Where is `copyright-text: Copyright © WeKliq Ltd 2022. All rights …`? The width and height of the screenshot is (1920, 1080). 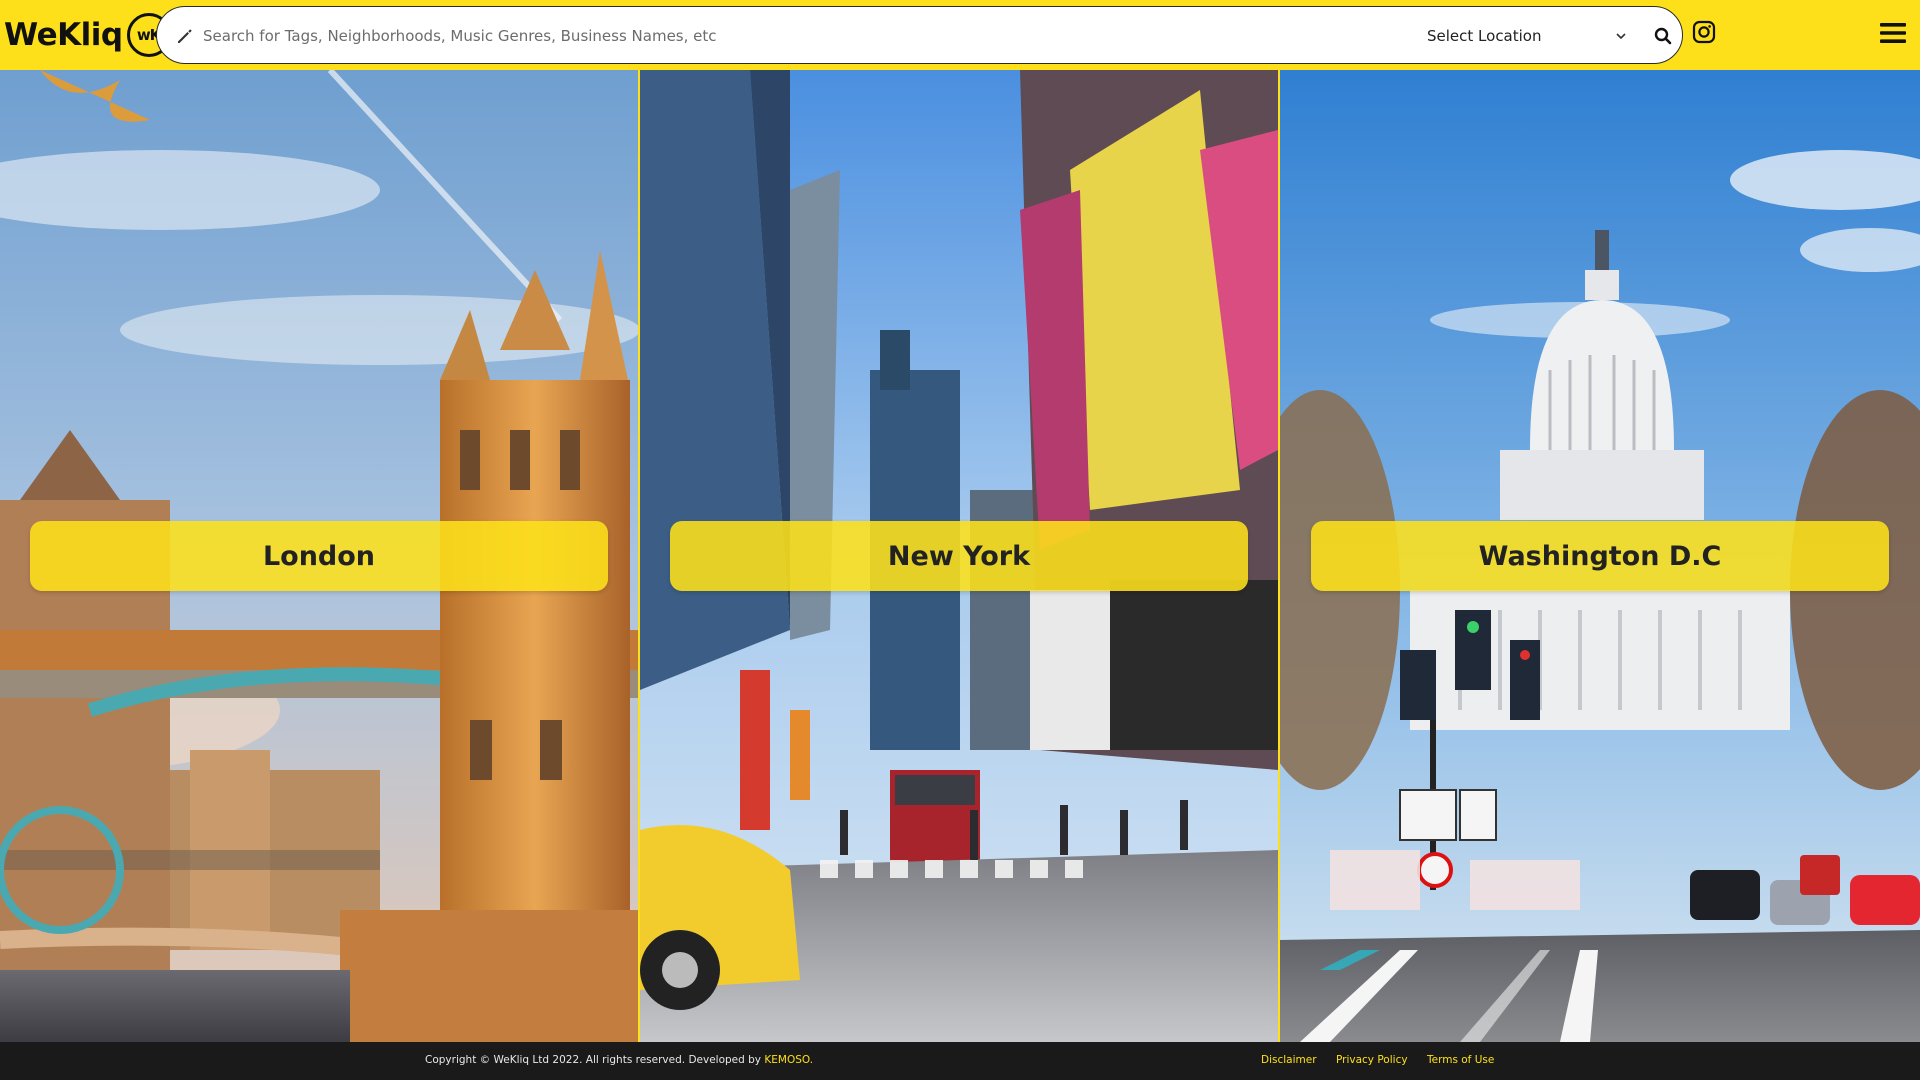
copyright-text: Copyright © WeKliq Ltd 2022. All rights … is located at coordinates (593, 1060).